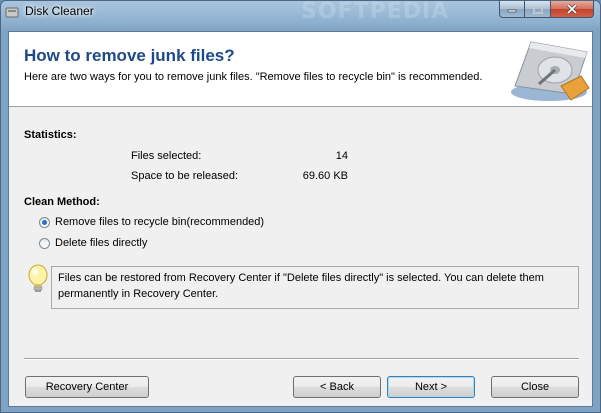 Image resolution: width=601 pixels, height=413 pixels. Describe the element at coordinates (38, 278) in the screenshot. I see `lightbulb-icon` at that location.